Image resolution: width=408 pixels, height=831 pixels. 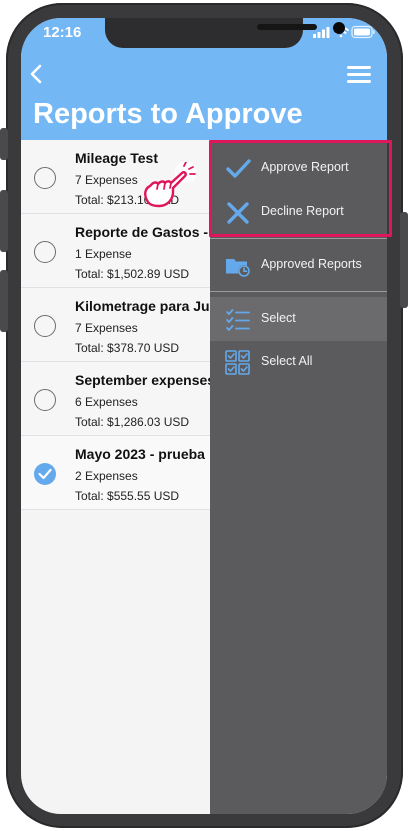 What do you see at coordinates (103, 254) in the screenshot?
I see `expense-count: 1 Expense` at bounding box center [103, 254].